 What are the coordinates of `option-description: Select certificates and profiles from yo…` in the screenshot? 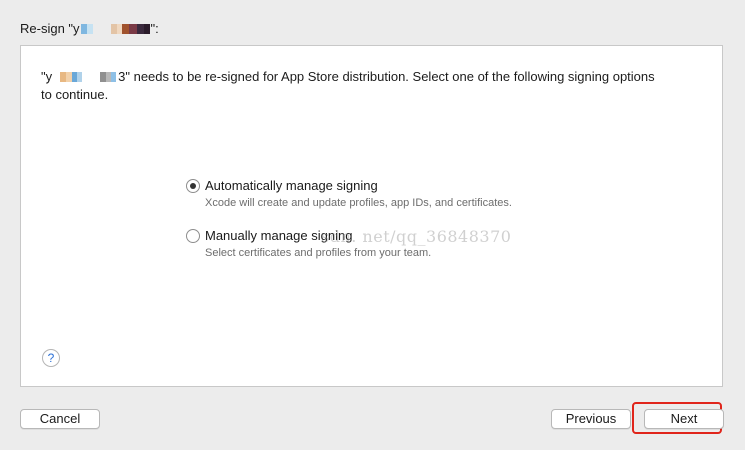 It's located at (318, 253).